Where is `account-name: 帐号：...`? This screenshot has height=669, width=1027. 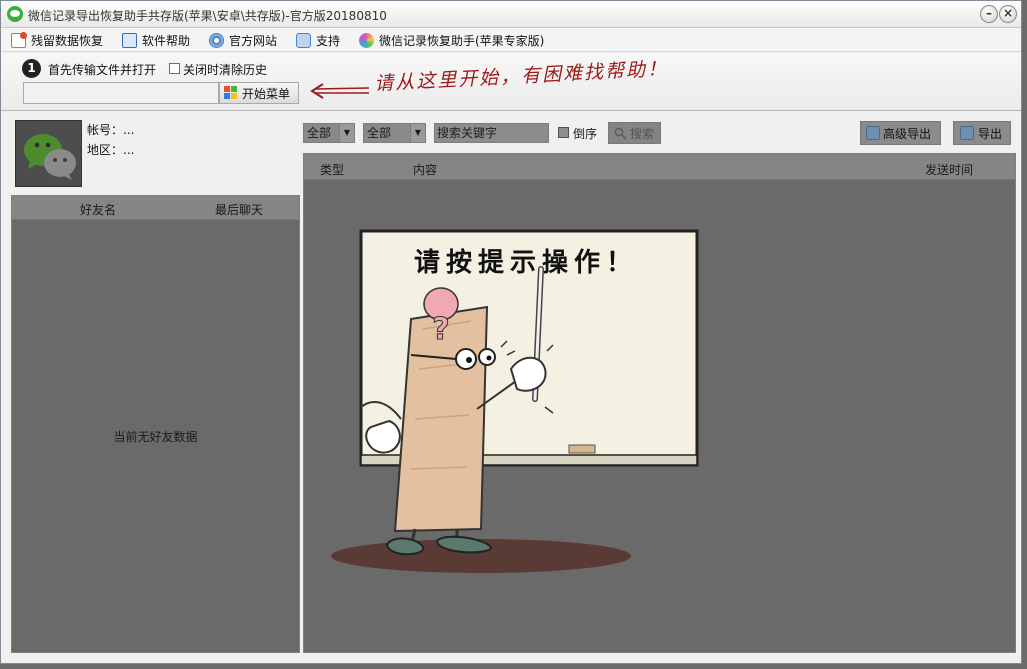
account-name: 帐号：... is located at coordinates (111, 130).